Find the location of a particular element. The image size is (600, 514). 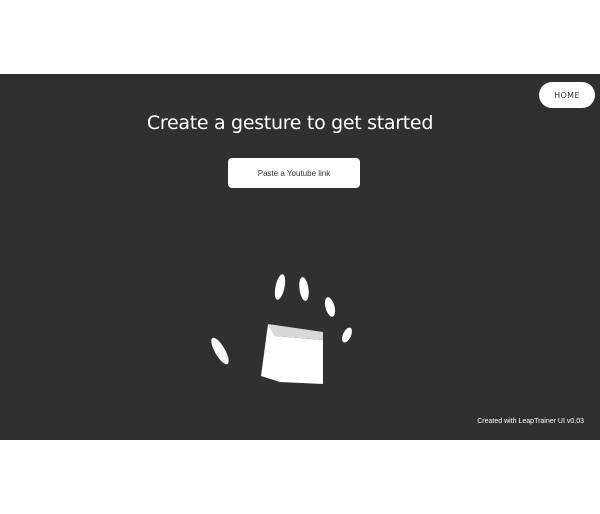

middle-finger-shape is located at coordinates (304, 289).